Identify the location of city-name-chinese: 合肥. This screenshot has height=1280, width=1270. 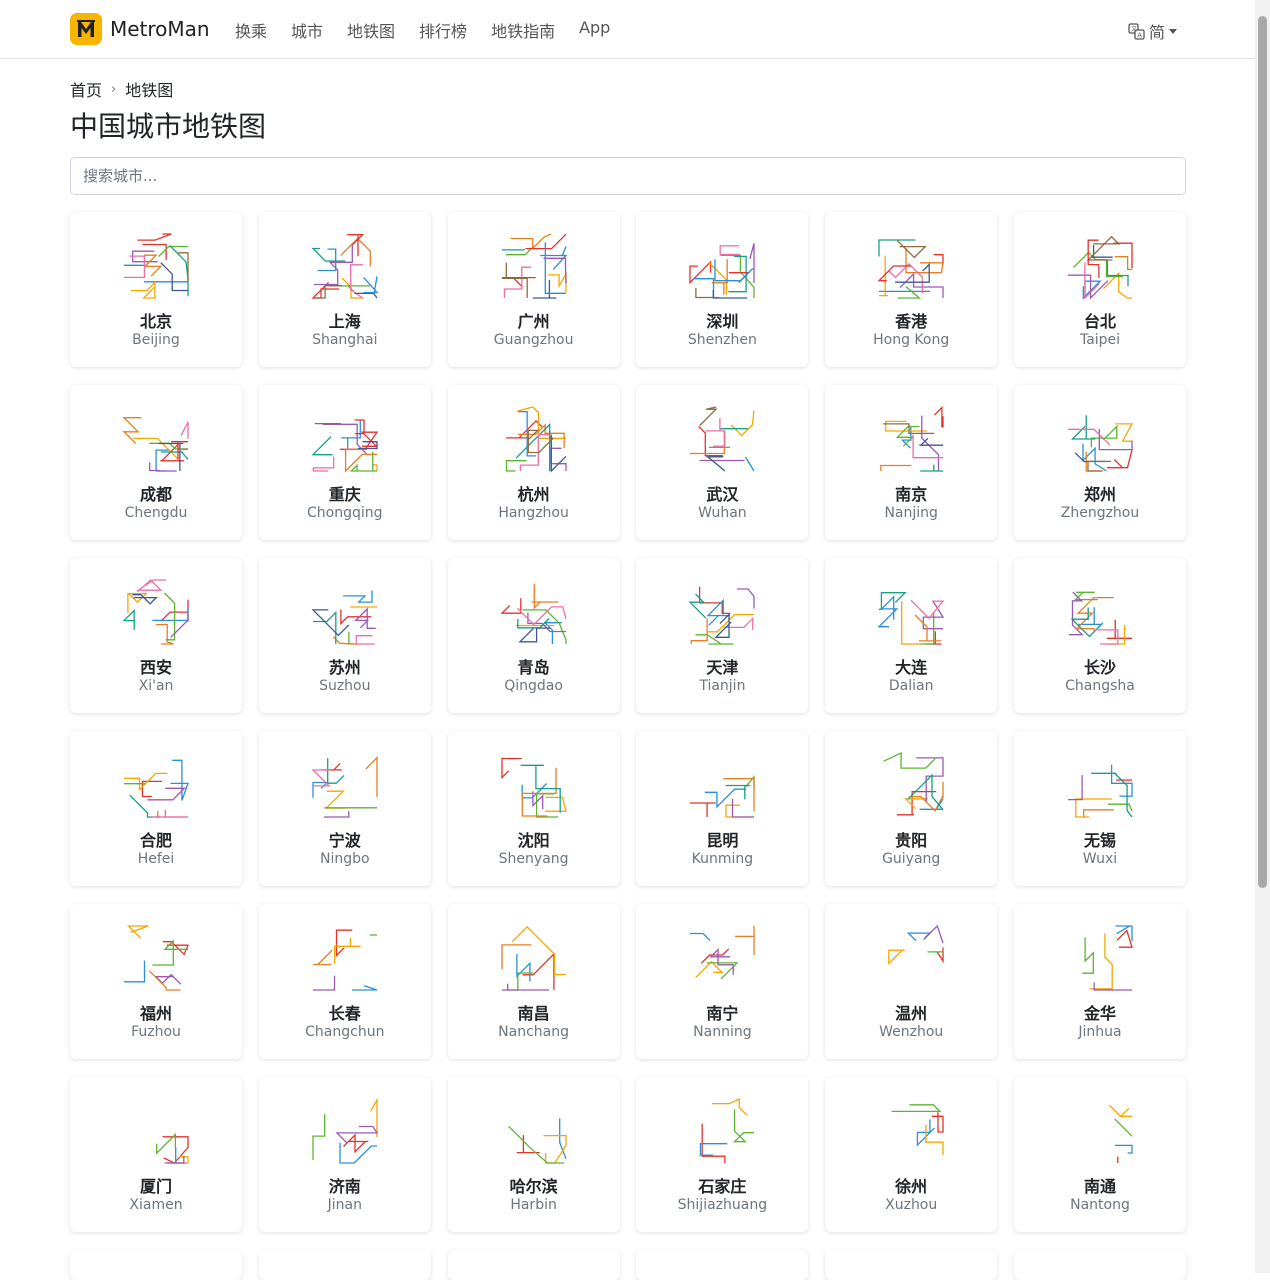
(155, 840).